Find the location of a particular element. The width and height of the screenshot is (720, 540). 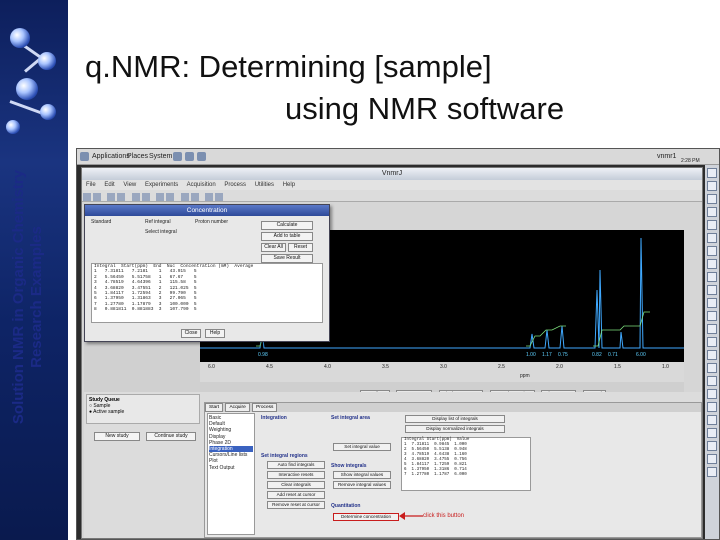

axis-tick: 3.0 is located at coordinates (443, 367).